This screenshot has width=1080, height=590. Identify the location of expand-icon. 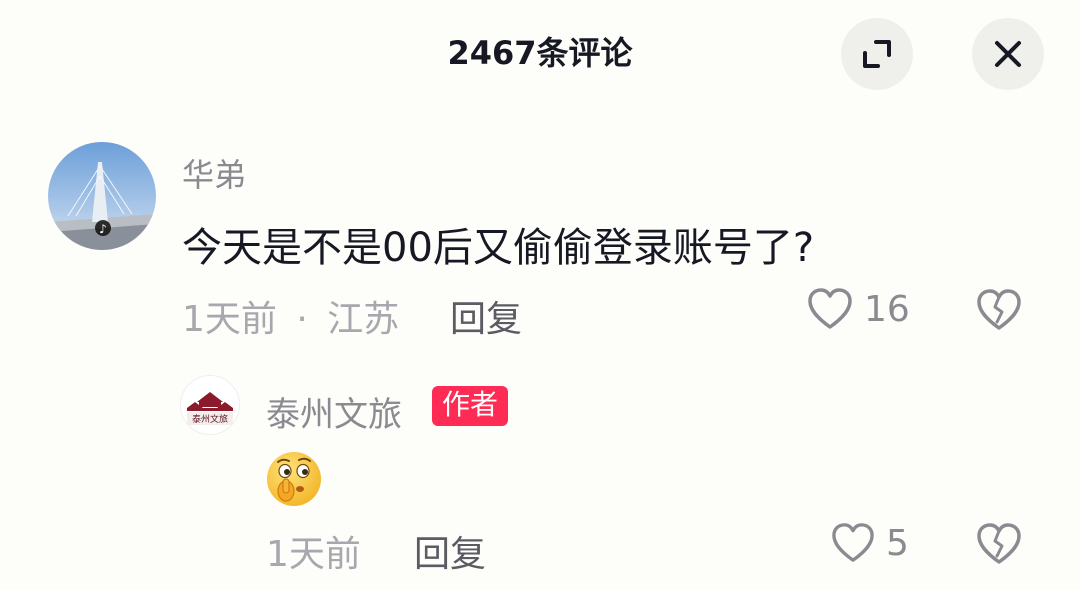
(877, 54).